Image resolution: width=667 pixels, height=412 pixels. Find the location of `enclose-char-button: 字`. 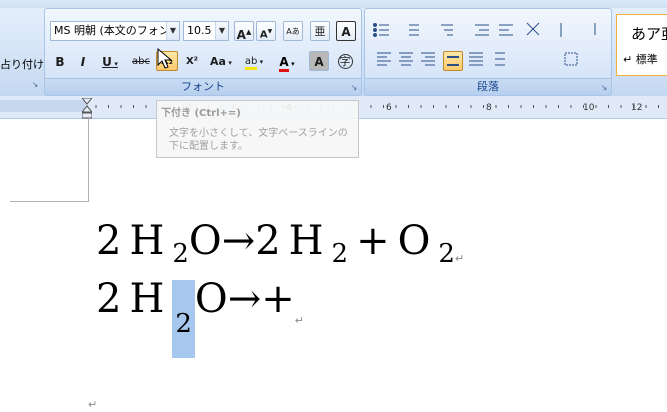

enclose-char-button: 字 is located at coordinates (345, 61).